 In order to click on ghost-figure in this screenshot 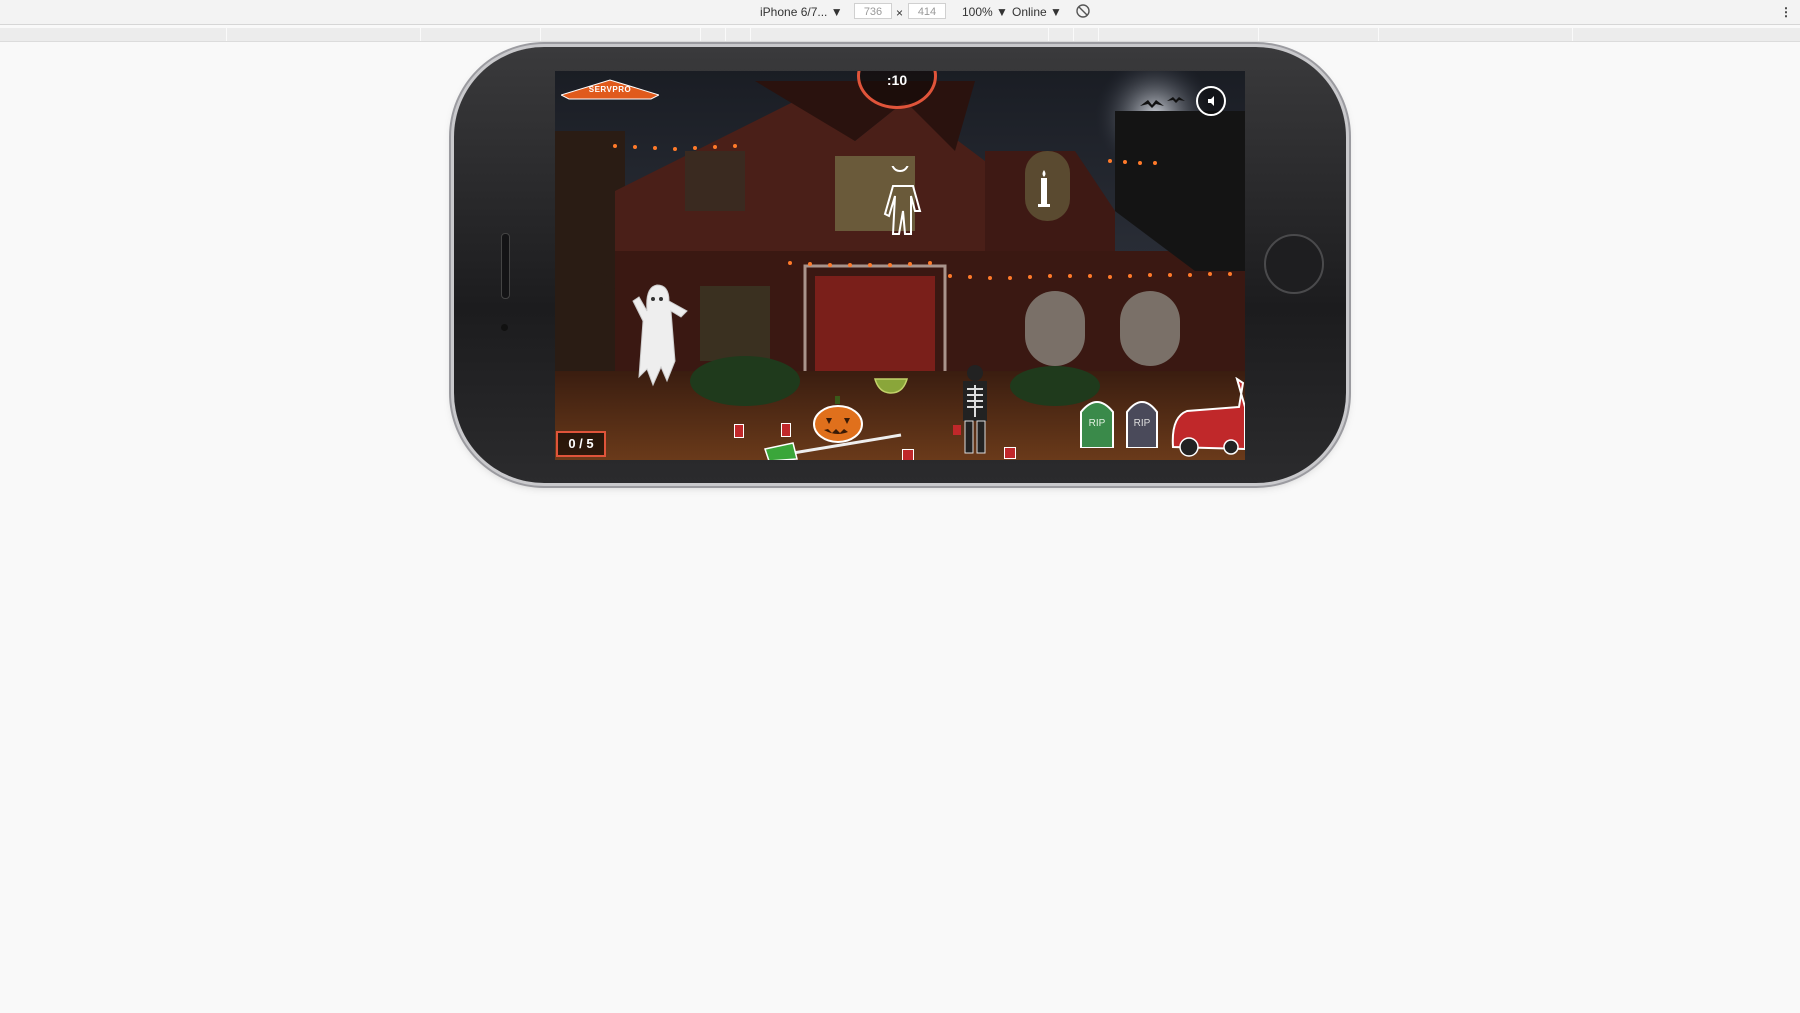, I will do `click(659, 336)`.